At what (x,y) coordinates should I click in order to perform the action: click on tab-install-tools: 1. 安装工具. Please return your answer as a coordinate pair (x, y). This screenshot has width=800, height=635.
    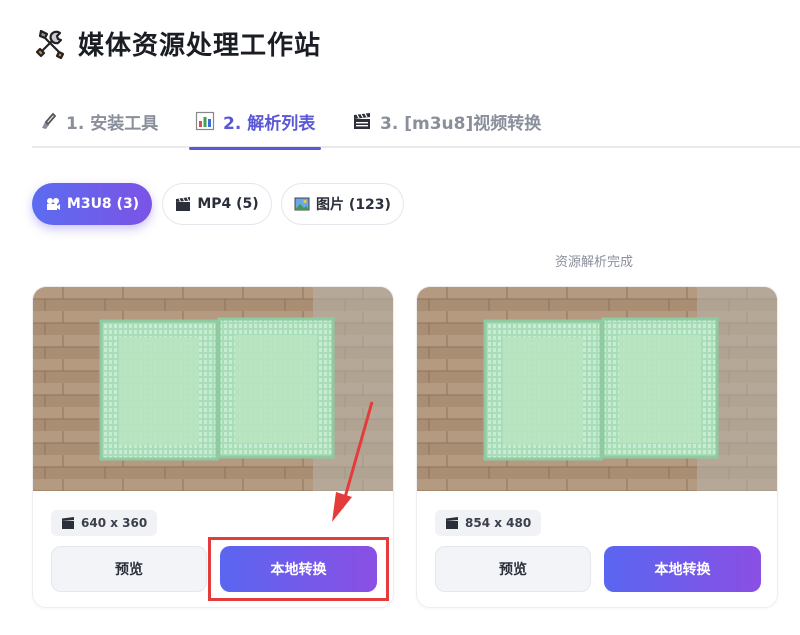
    Looking at the image, I should click on (98, 121).